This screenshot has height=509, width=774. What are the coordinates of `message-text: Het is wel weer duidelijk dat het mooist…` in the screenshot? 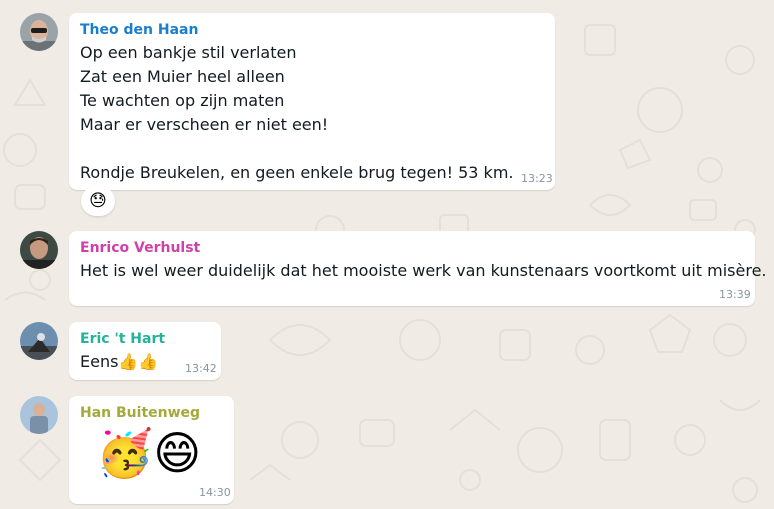 It's located at (423, 270).